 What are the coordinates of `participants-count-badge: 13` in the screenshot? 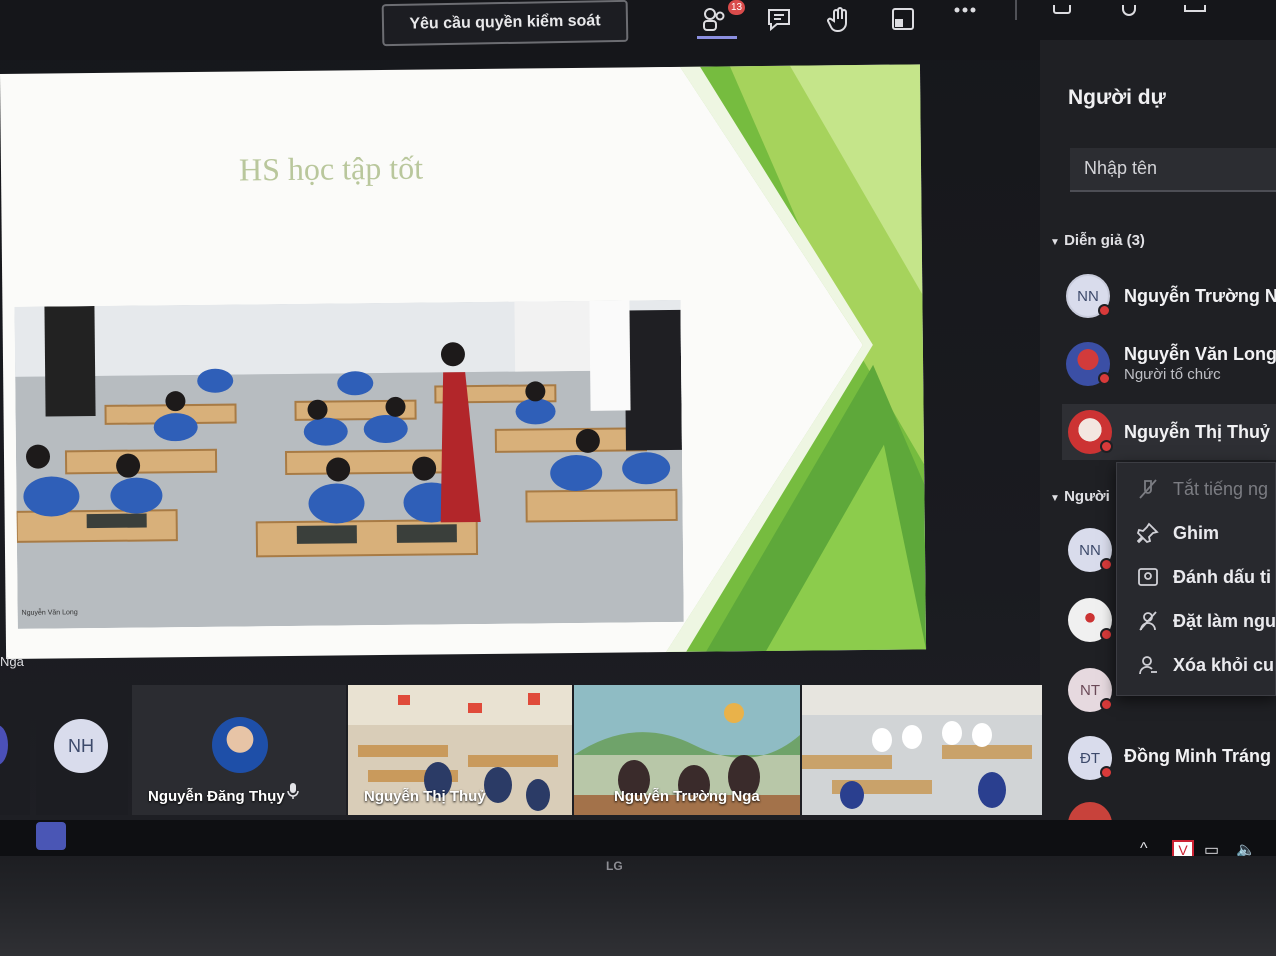 It's located at (736, 7).